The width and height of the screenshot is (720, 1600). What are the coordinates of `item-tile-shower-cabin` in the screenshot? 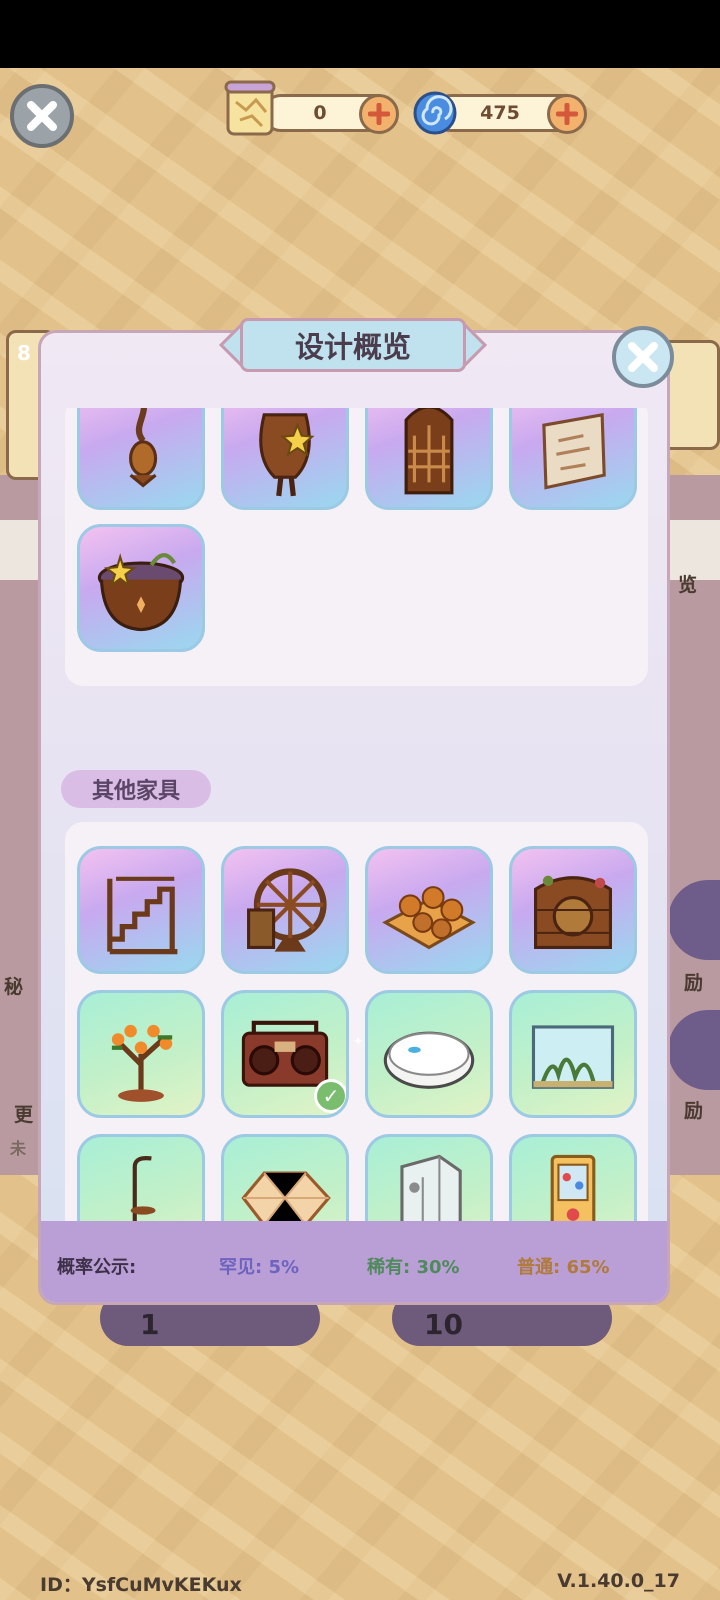 It's located at (429, 1177).